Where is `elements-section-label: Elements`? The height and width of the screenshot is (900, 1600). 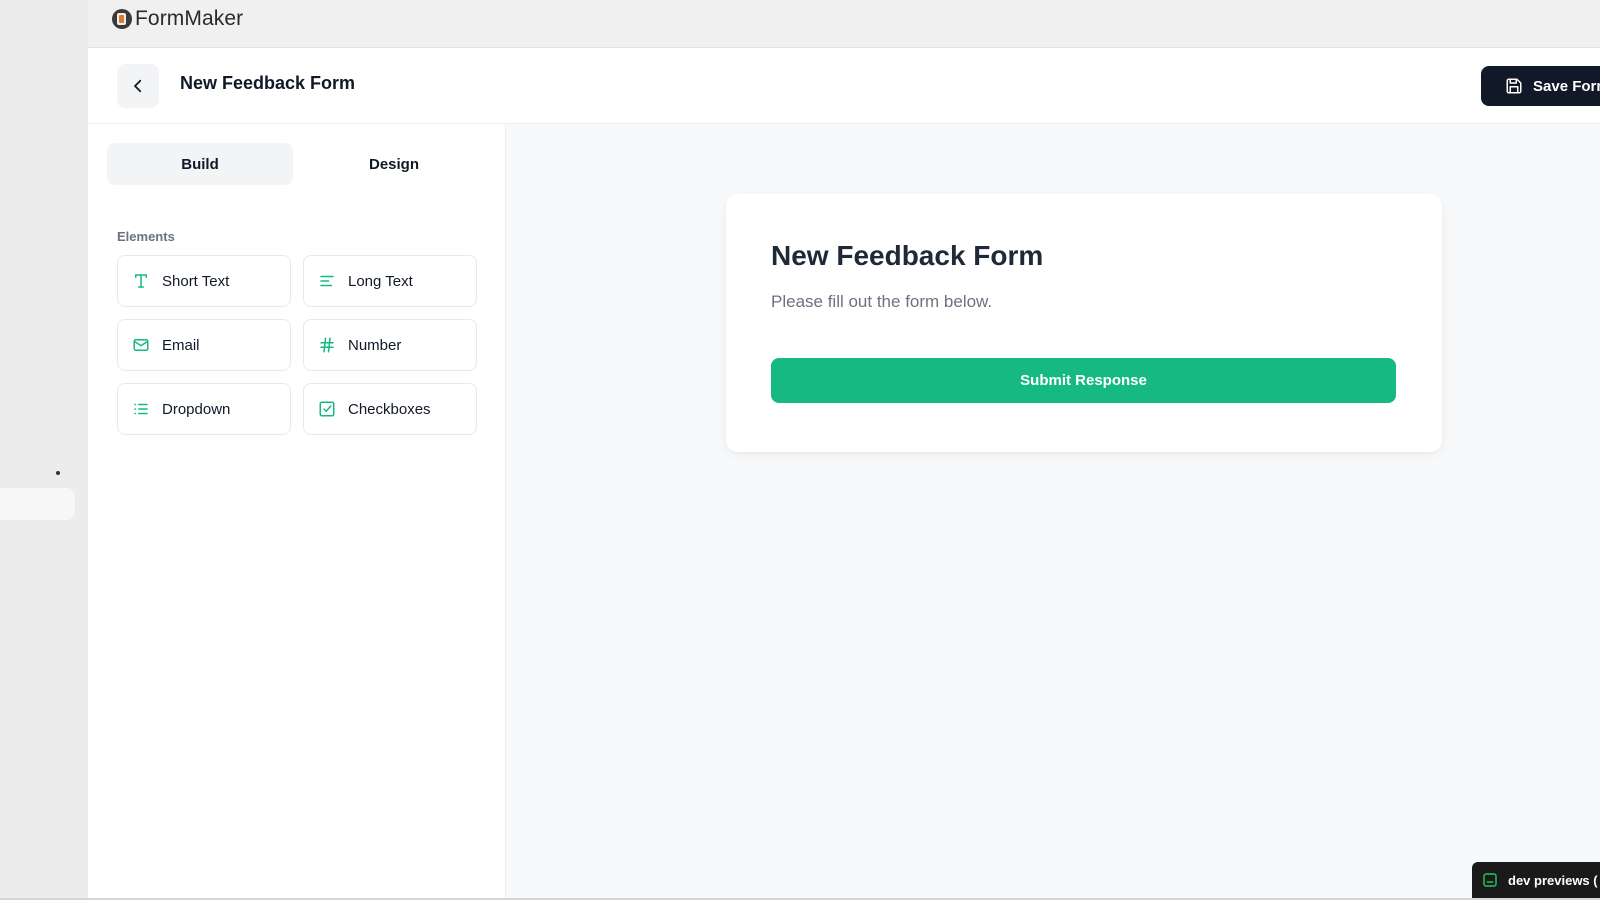 elements-section-label: Elements is located at coordinates (146, 236).